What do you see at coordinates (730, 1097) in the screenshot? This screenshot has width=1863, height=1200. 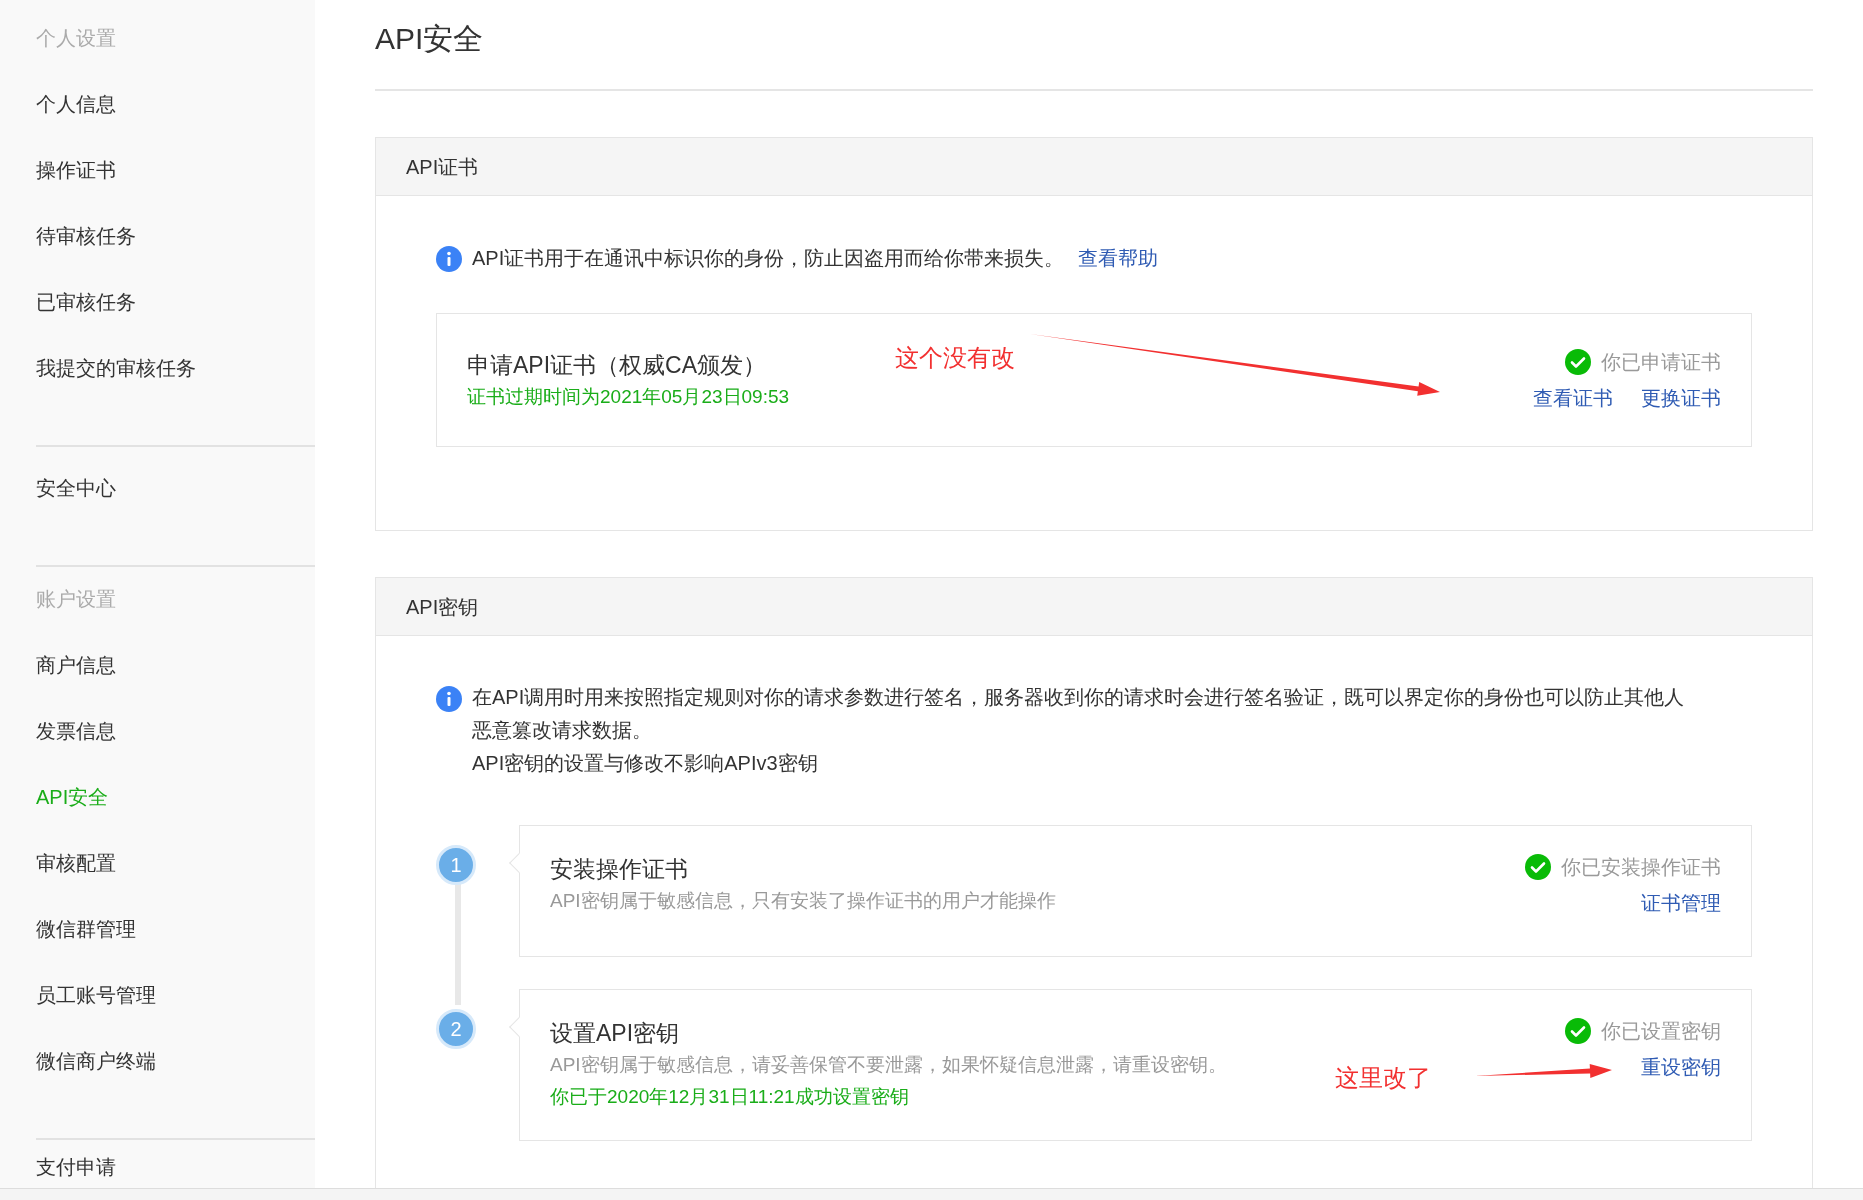 I see `step-note: 你已于2020年12月31日11:21成功设置密钥` at bounding box center [730, 1097].